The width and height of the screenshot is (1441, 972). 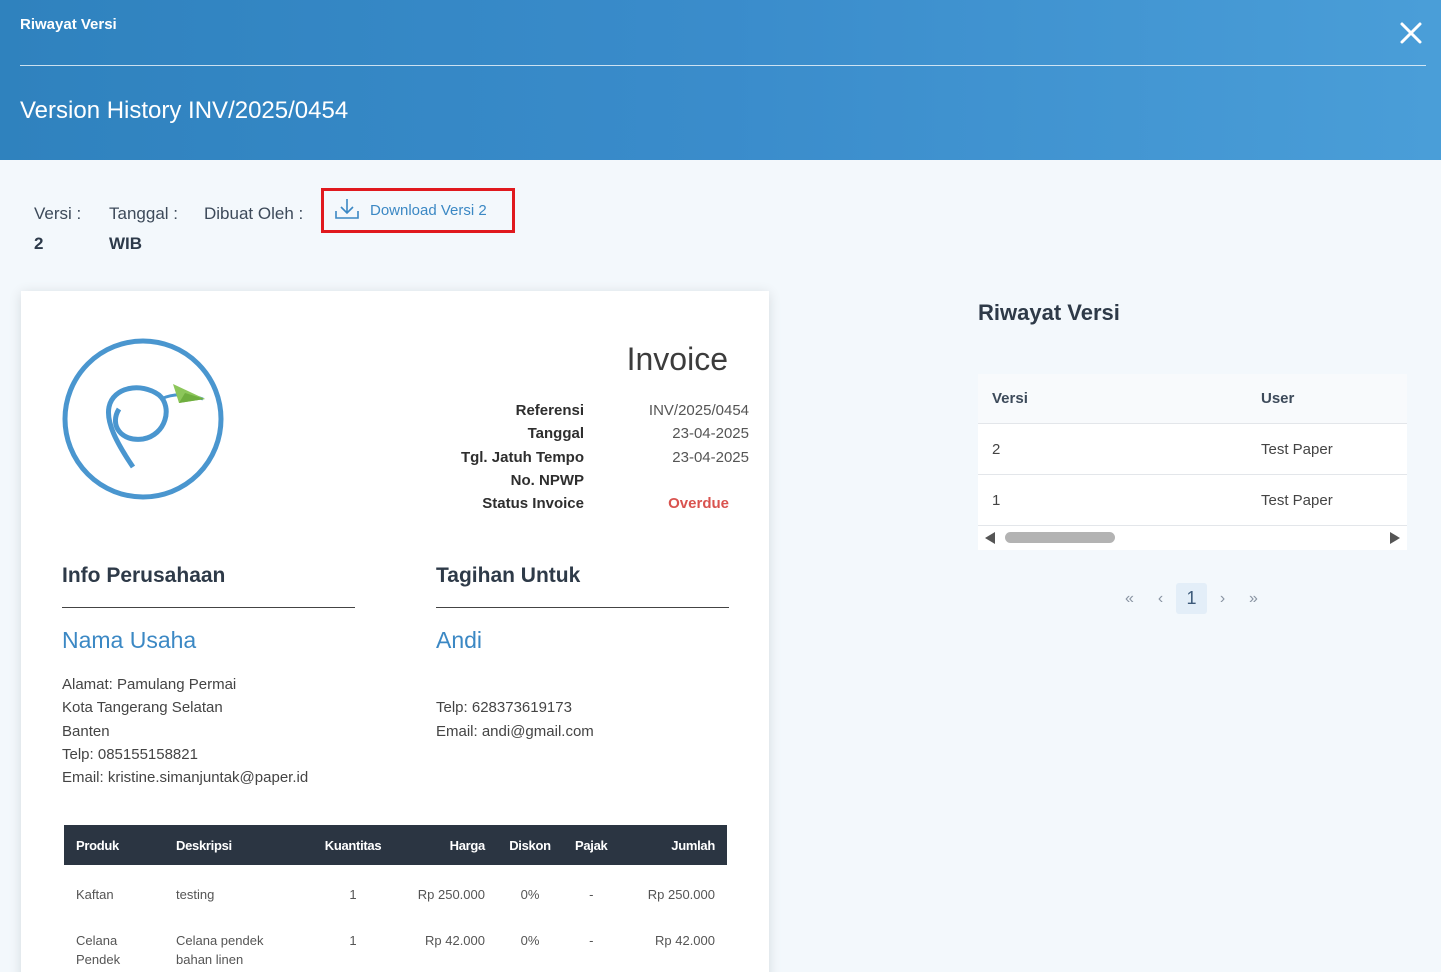 What do you see at coordinates (143, 229) in the screenshot?
I see `meta-tanggal: Tanggal : WIB` at bounding box center [143, 229].